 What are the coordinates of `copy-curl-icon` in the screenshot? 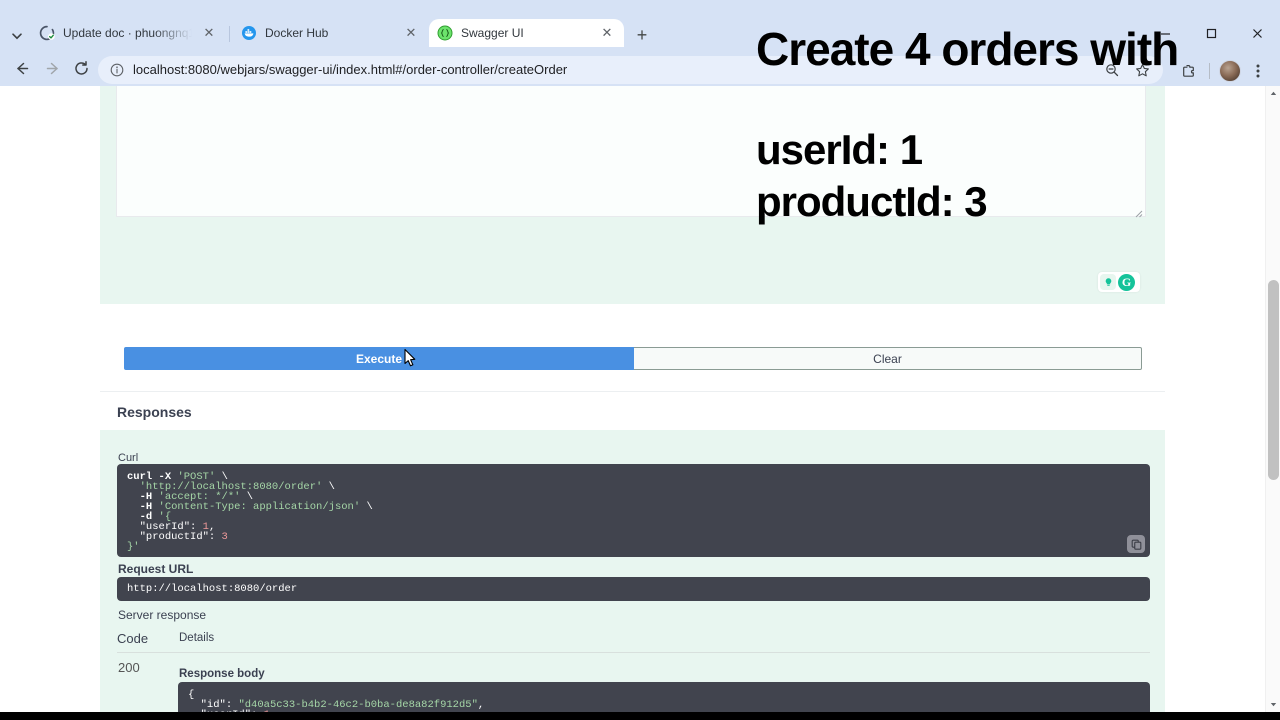 It's located at (1136, 544).